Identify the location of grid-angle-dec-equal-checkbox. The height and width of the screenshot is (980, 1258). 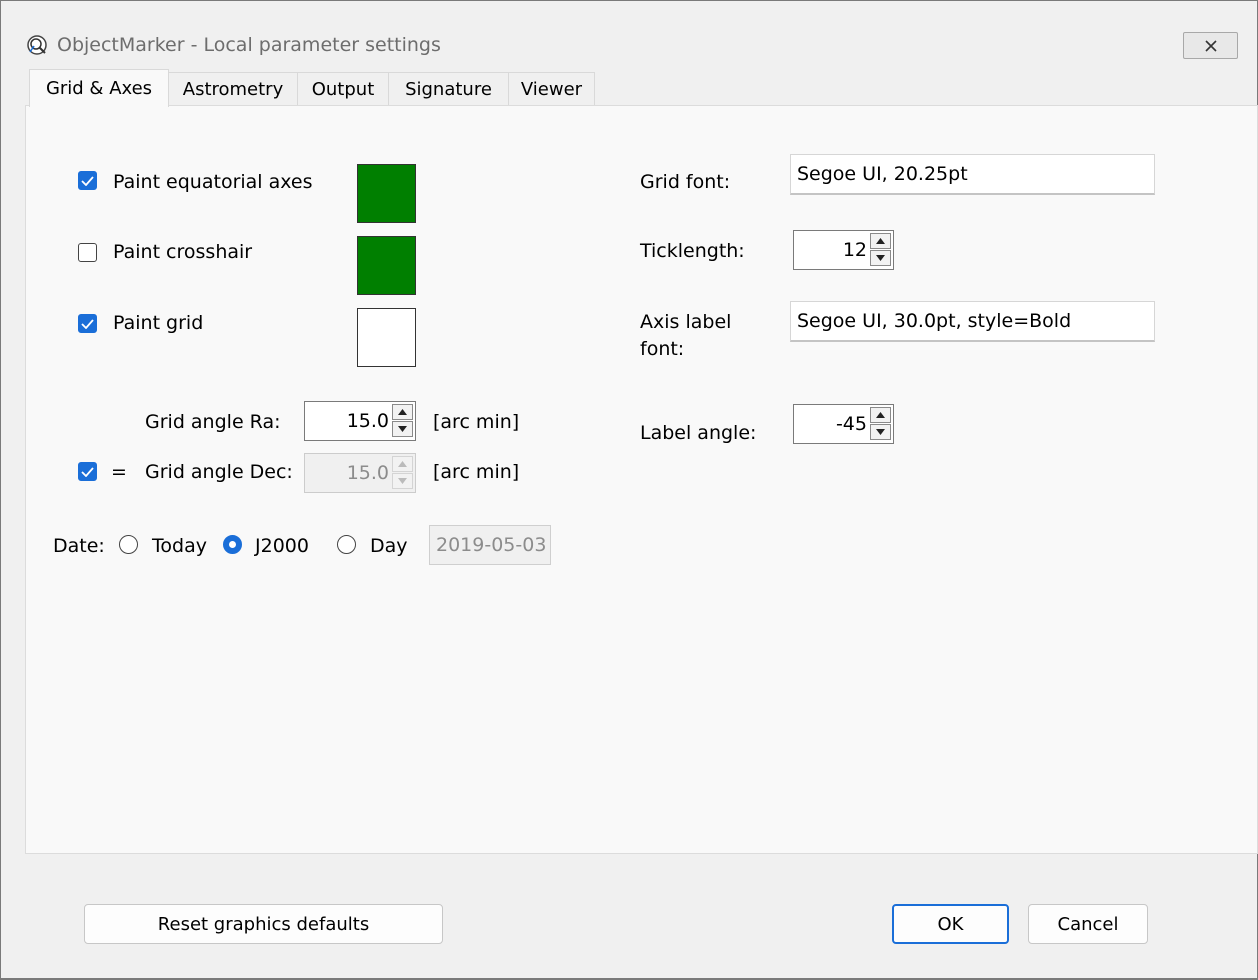
(87, 471).